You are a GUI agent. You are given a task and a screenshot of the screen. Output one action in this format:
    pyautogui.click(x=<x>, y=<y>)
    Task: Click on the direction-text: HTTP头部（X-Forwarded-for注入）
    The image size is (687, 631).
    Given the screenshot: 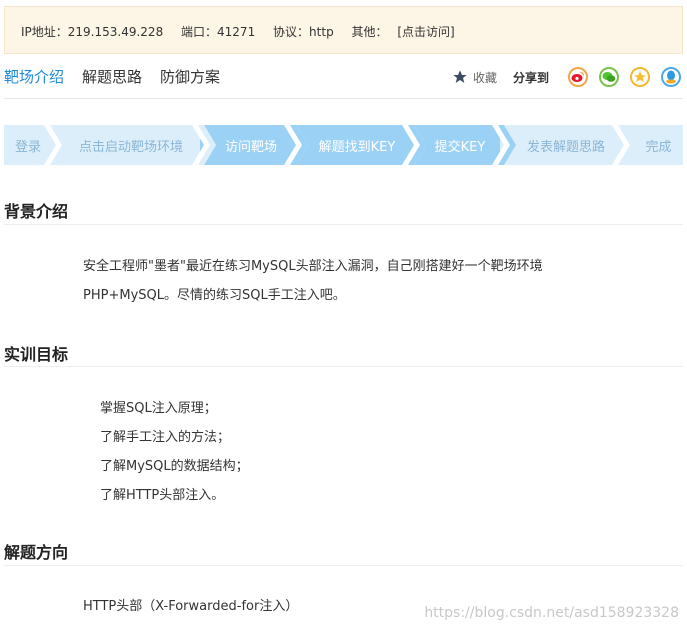 What is the action you would take?
    pyautogui.click(x=190, y=606)
    